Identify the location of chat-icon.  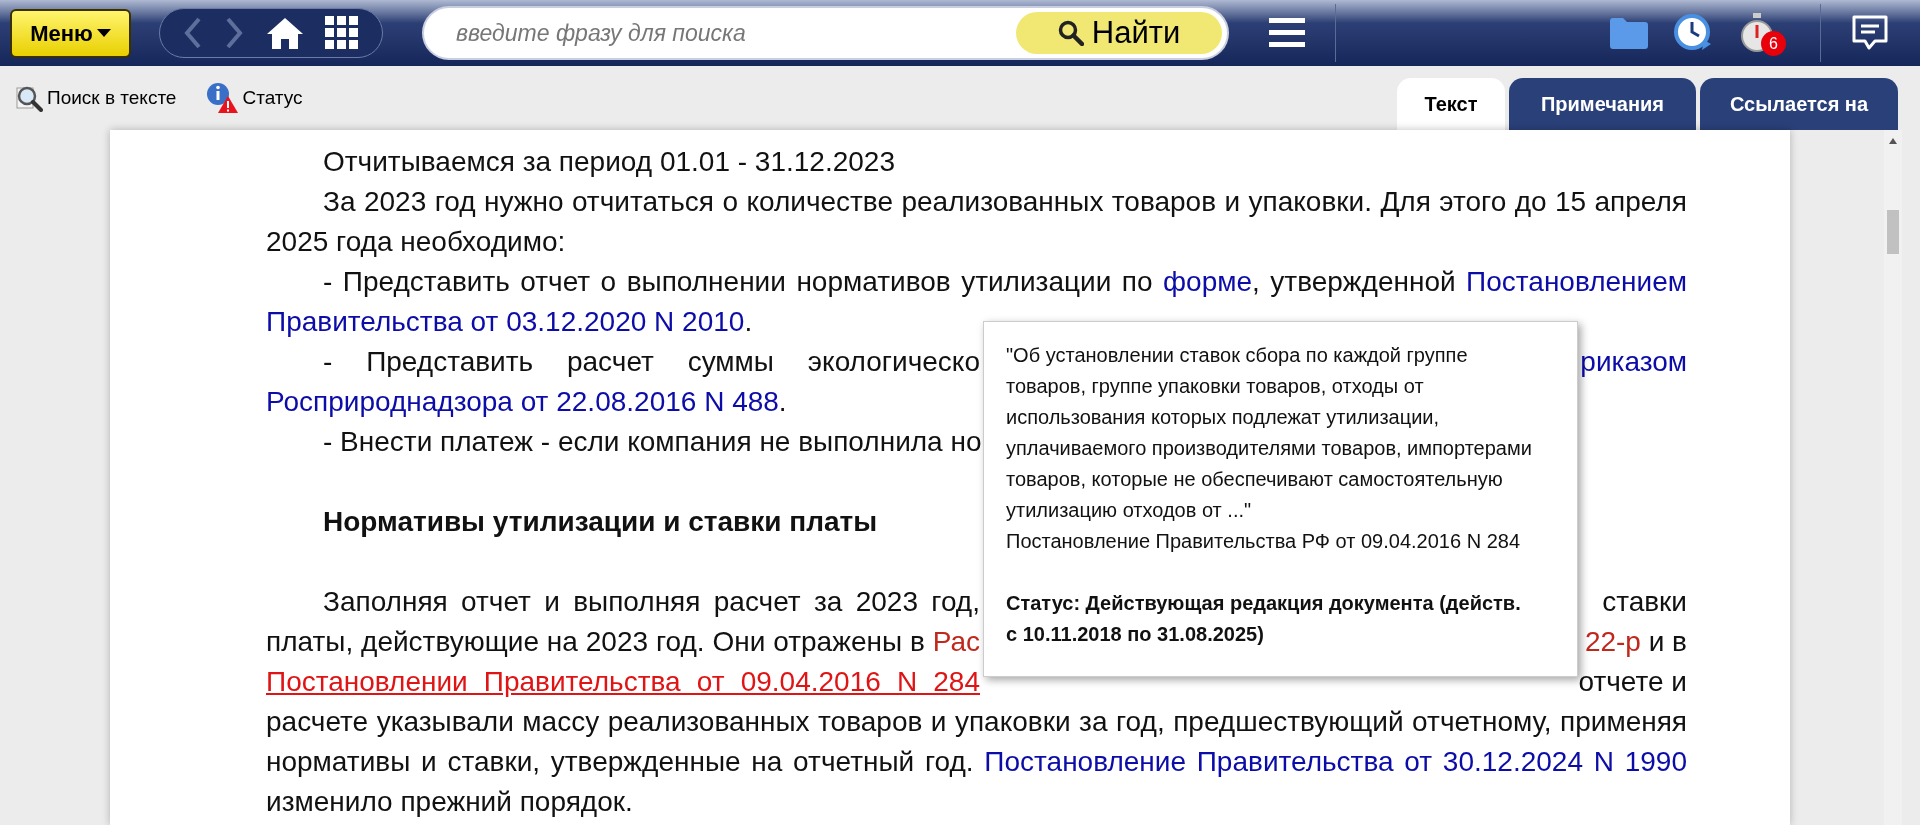
(1870, 33).